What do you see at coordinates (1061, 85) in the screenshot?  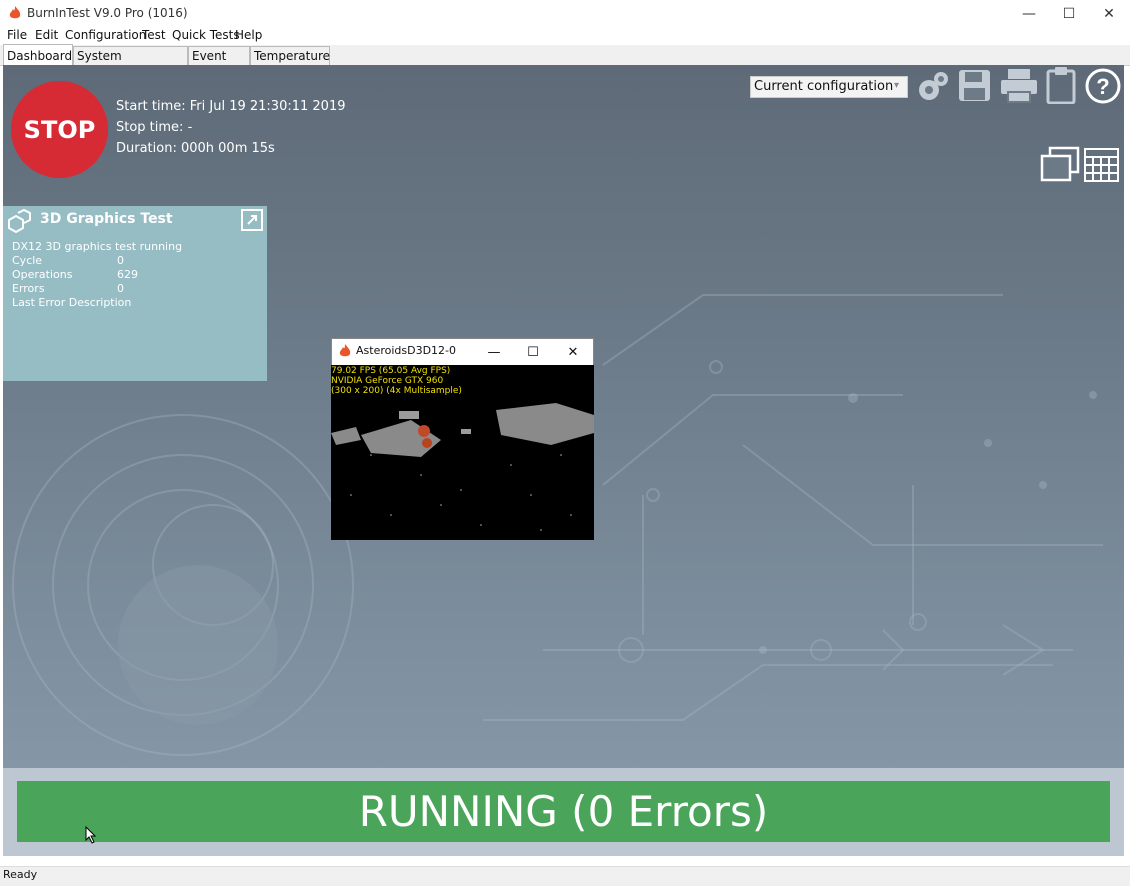 I see `clipboard-icon` at bounding box center [1061, 85].